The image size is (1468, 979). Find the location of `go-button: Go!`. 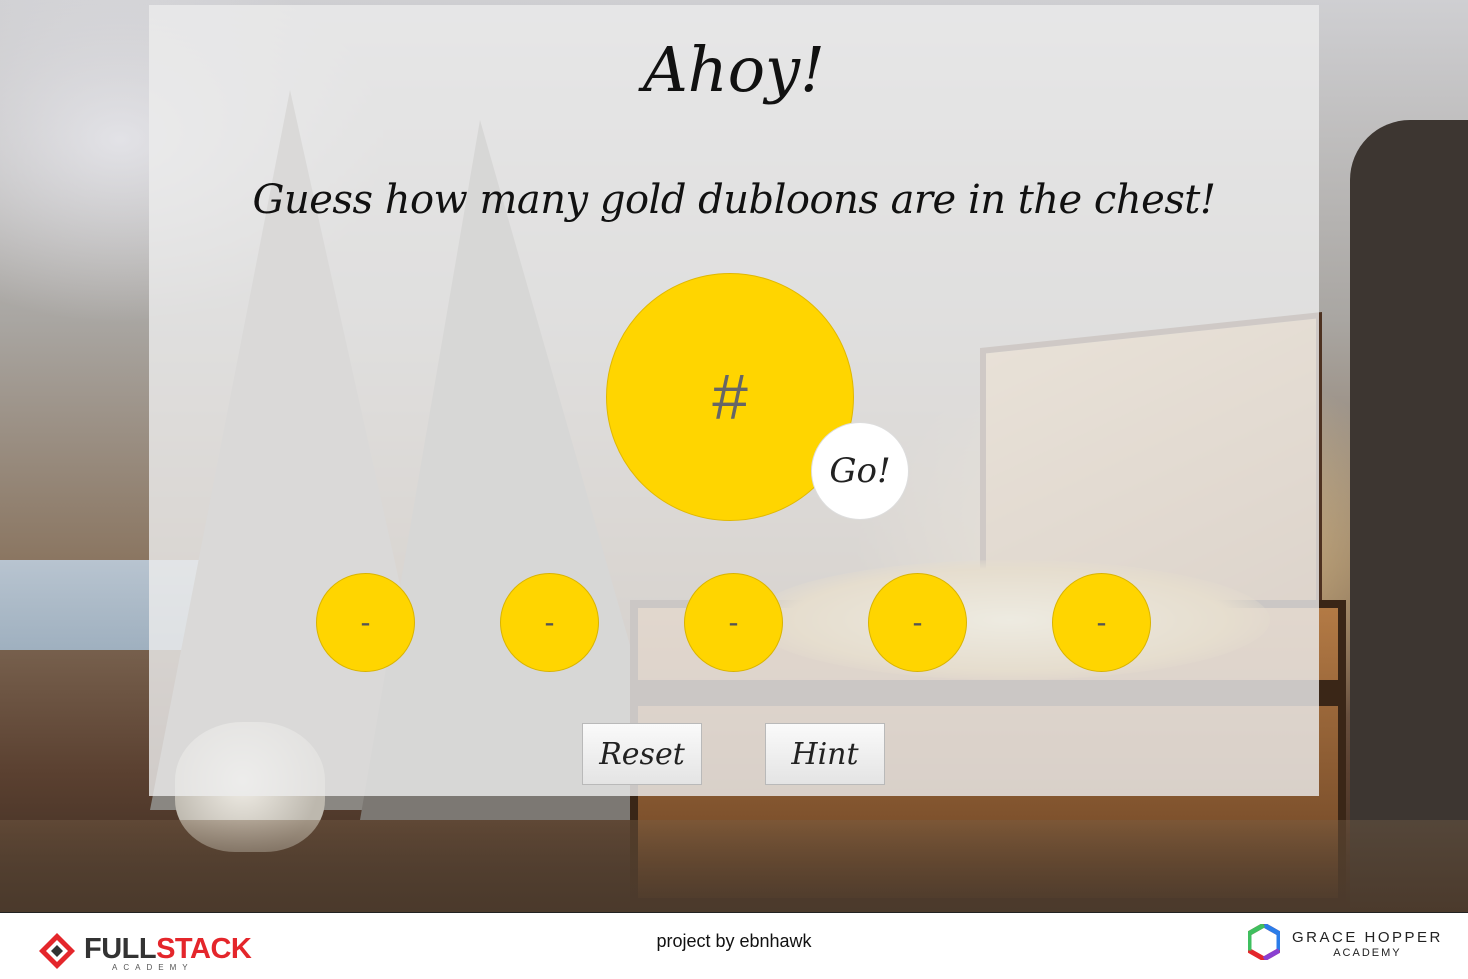

go-button: Go! is located at coordinates (860, 471).